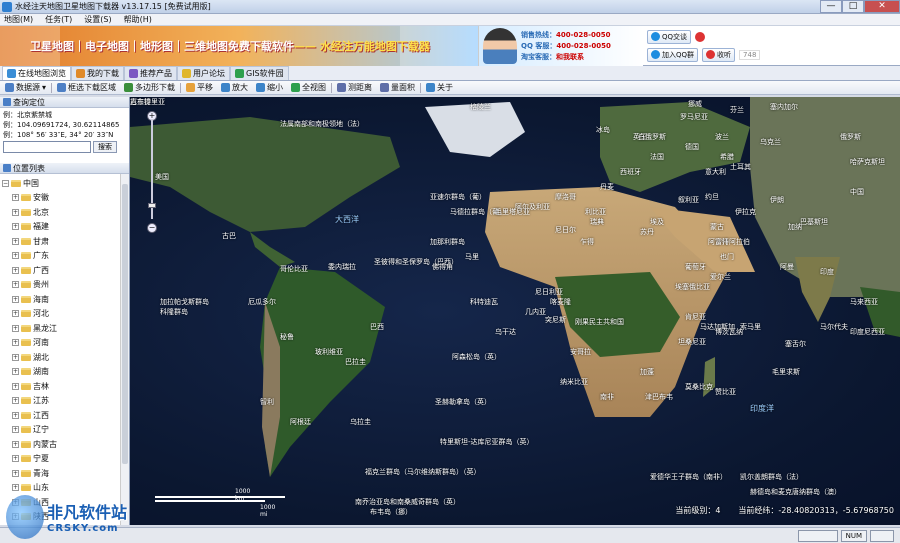  I want to click on tree-node-province: + 广西, so click(60, 270).